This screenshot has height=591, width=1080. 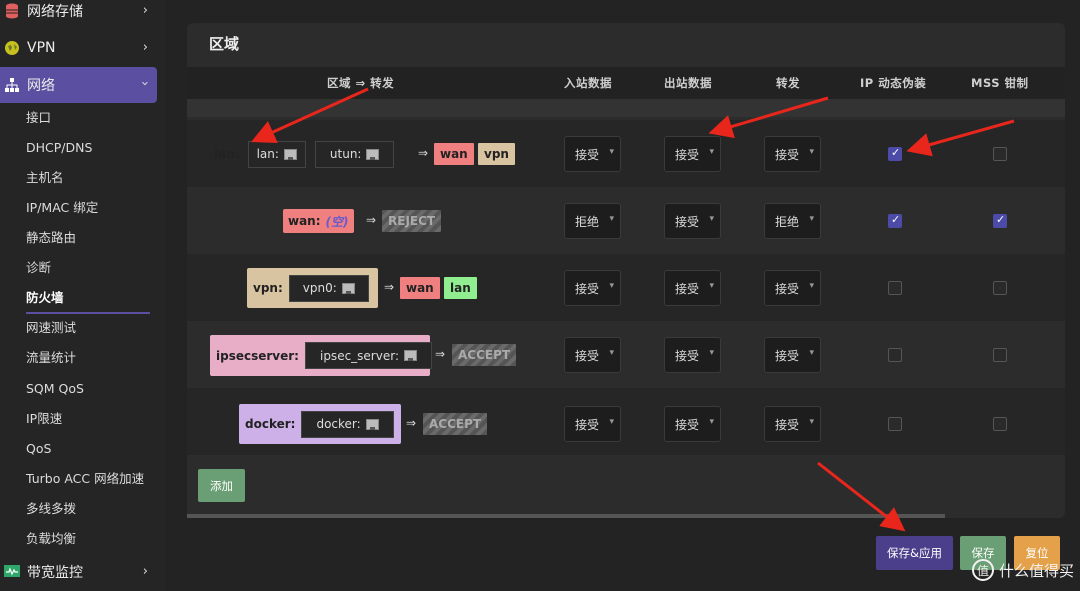 What do you see at coordinates (55, 389) in the screenshot?
I see `sidebar-sub-sqm-qos: SQM QoS` at bounding box center [55, 389].